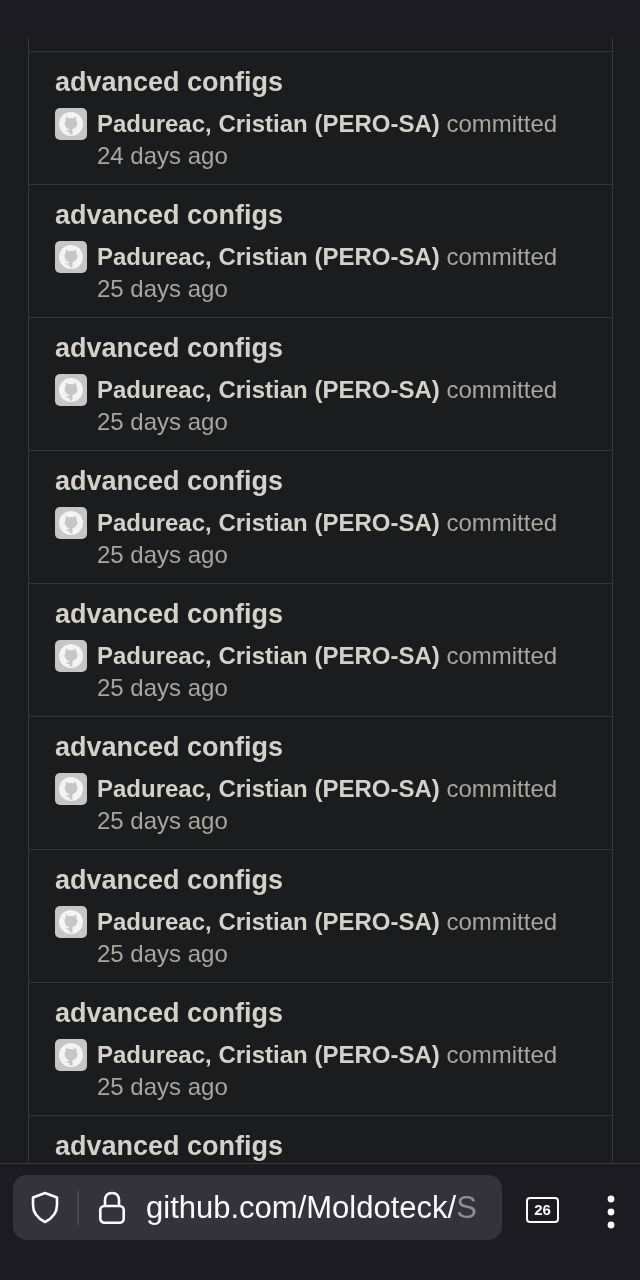 This screenshot has height=1280, width=640. Describe the element at coordinates (163, 156) in the screenshot. I see `commit-time: 24 days ago` at that location.